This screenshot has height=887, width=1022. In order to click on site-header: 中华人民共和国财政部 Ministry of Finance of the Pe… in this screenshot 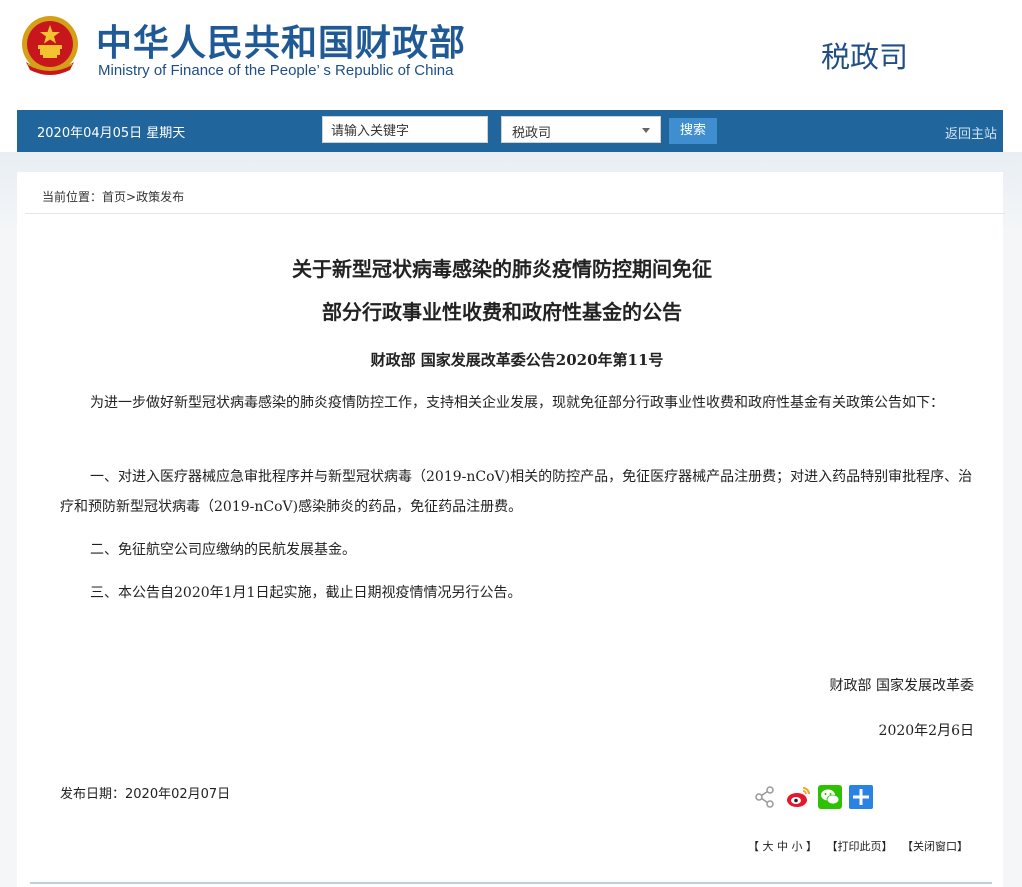, I will do `click(511, 55)`.